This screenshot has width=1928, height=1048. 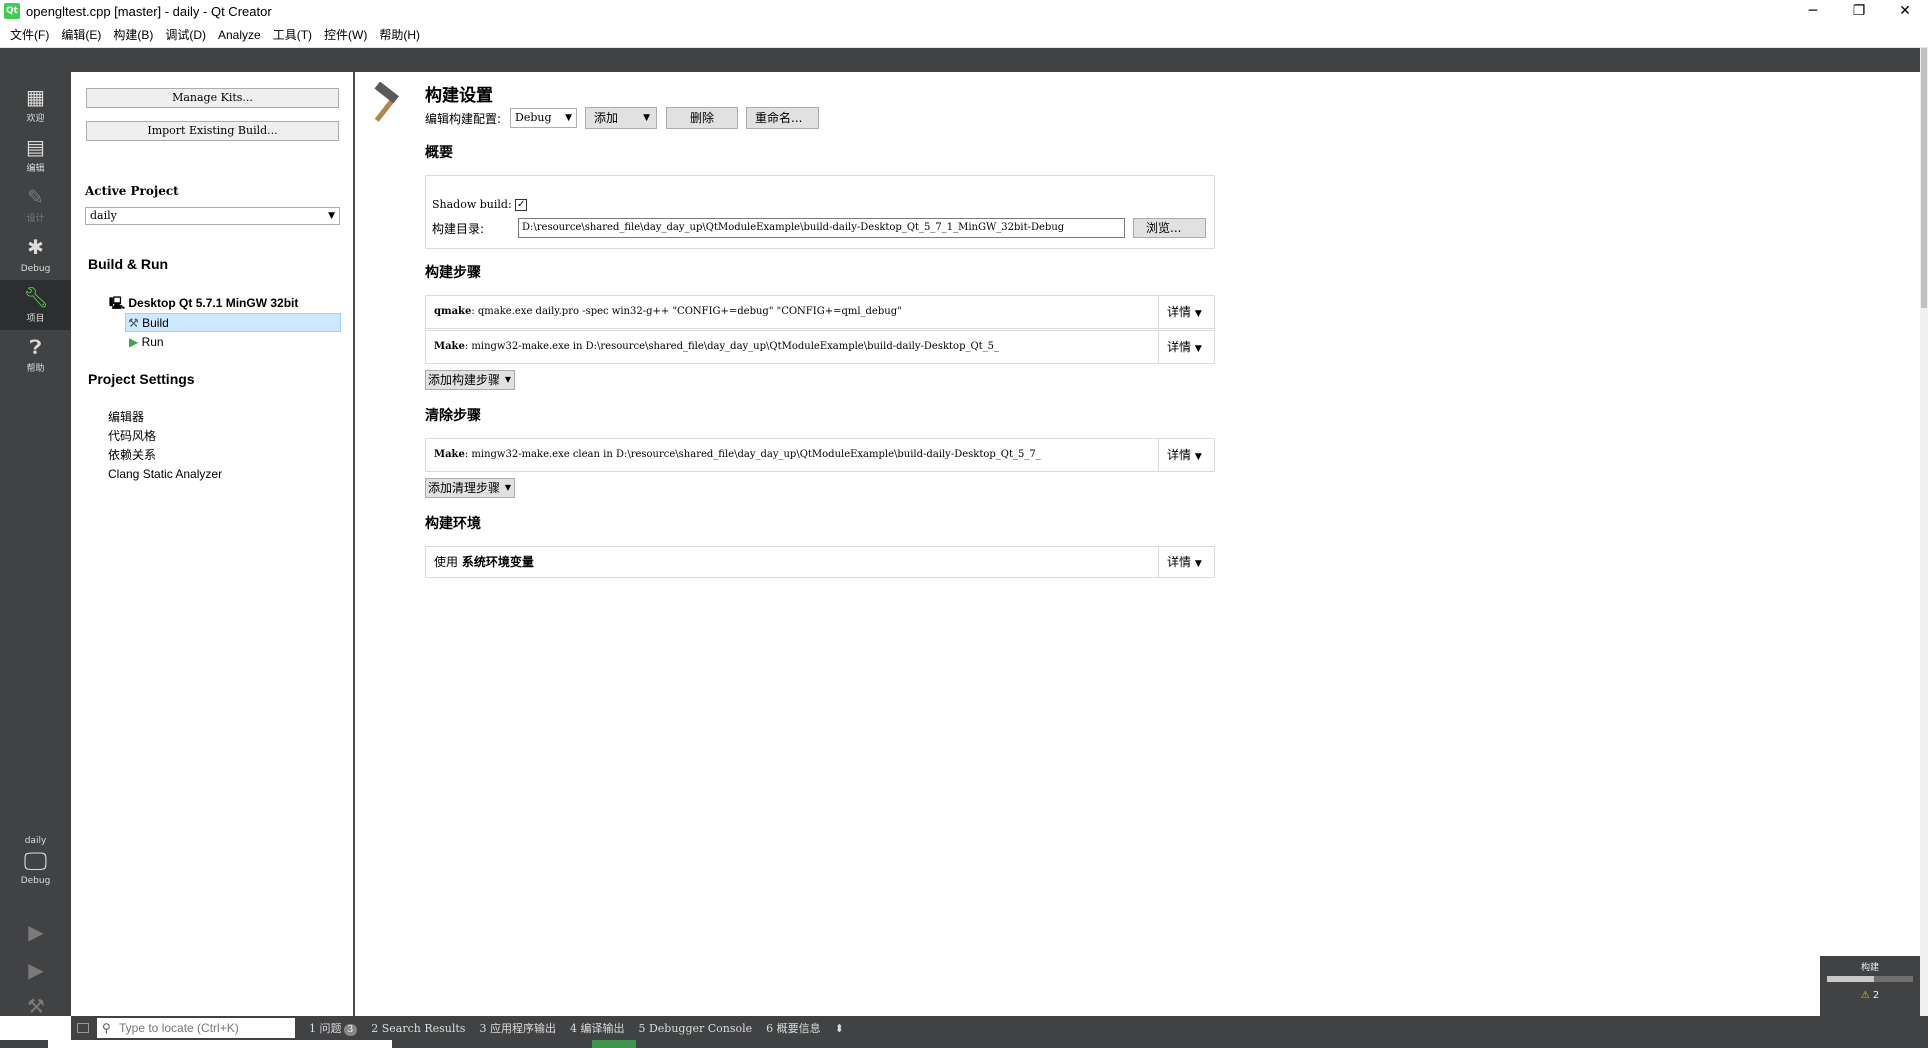 What do you see at coordinates (35, 255) in the screenshot?
I see `mode-debug: ✱ Debug` at bounding box center [35, 255].